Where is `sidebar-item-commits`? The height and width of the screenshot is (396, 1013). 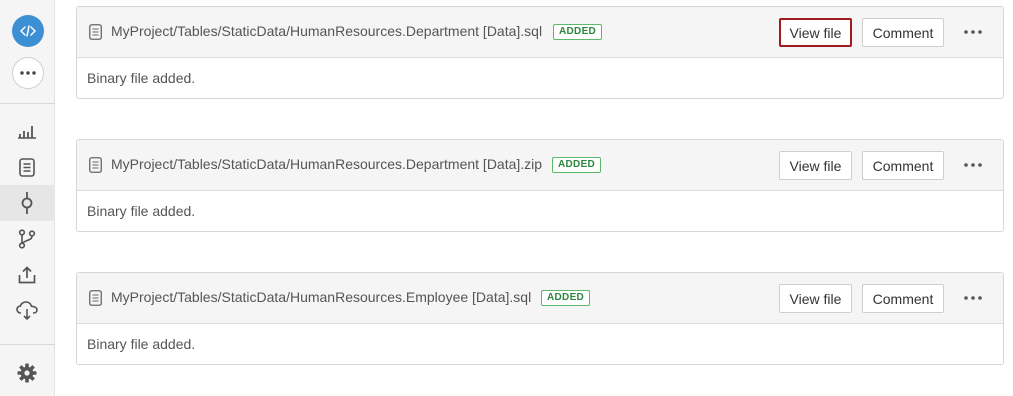
sidebar-item-commits is located at coordinates (27, 203).